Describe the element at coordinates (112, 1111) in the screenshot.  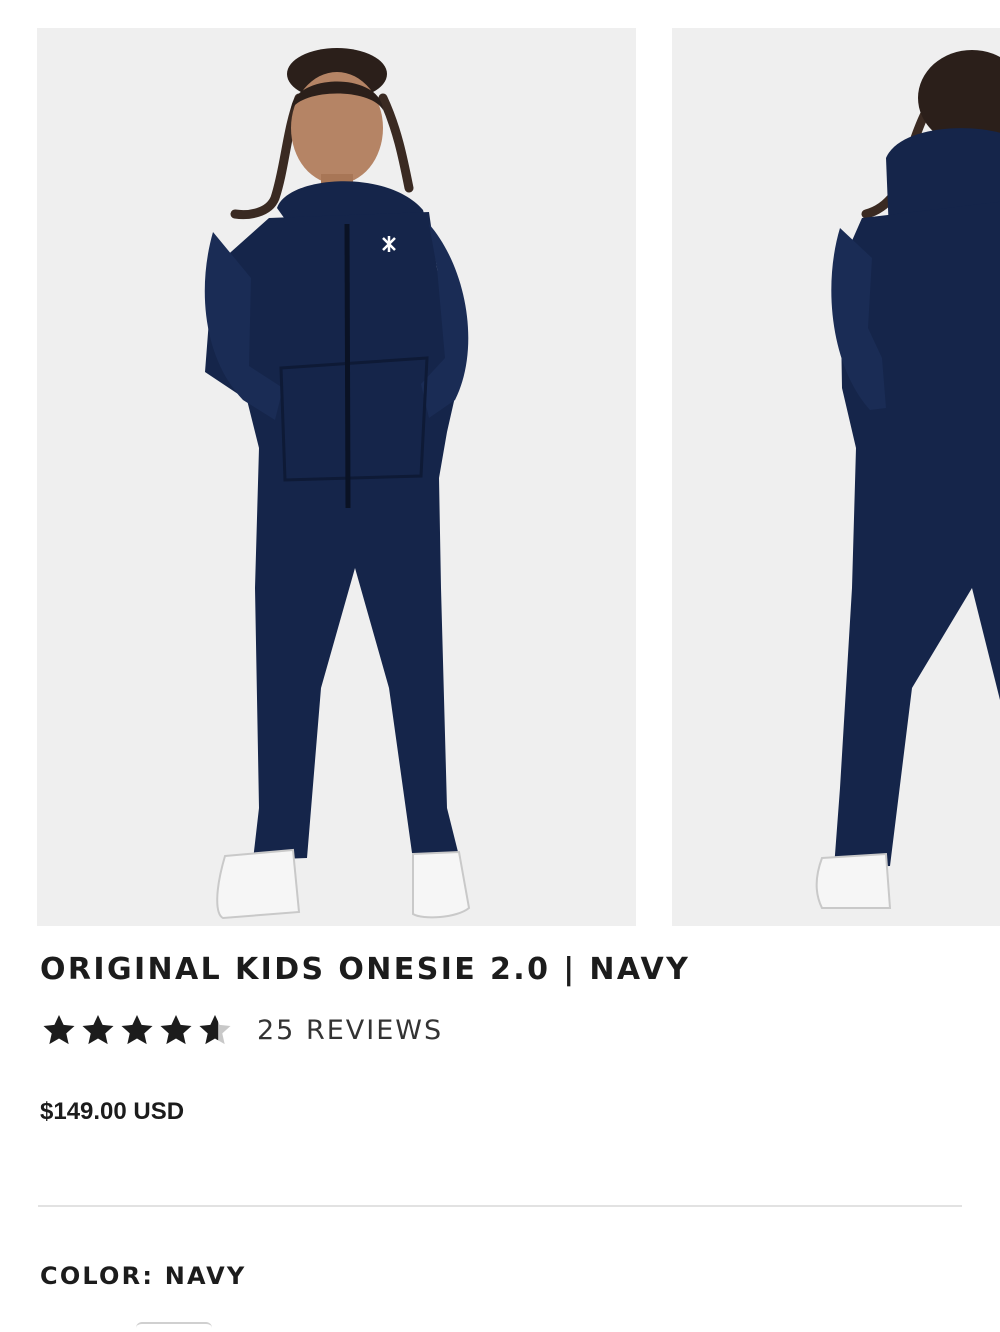
I see `product-price: $149.00 USD` at that location.